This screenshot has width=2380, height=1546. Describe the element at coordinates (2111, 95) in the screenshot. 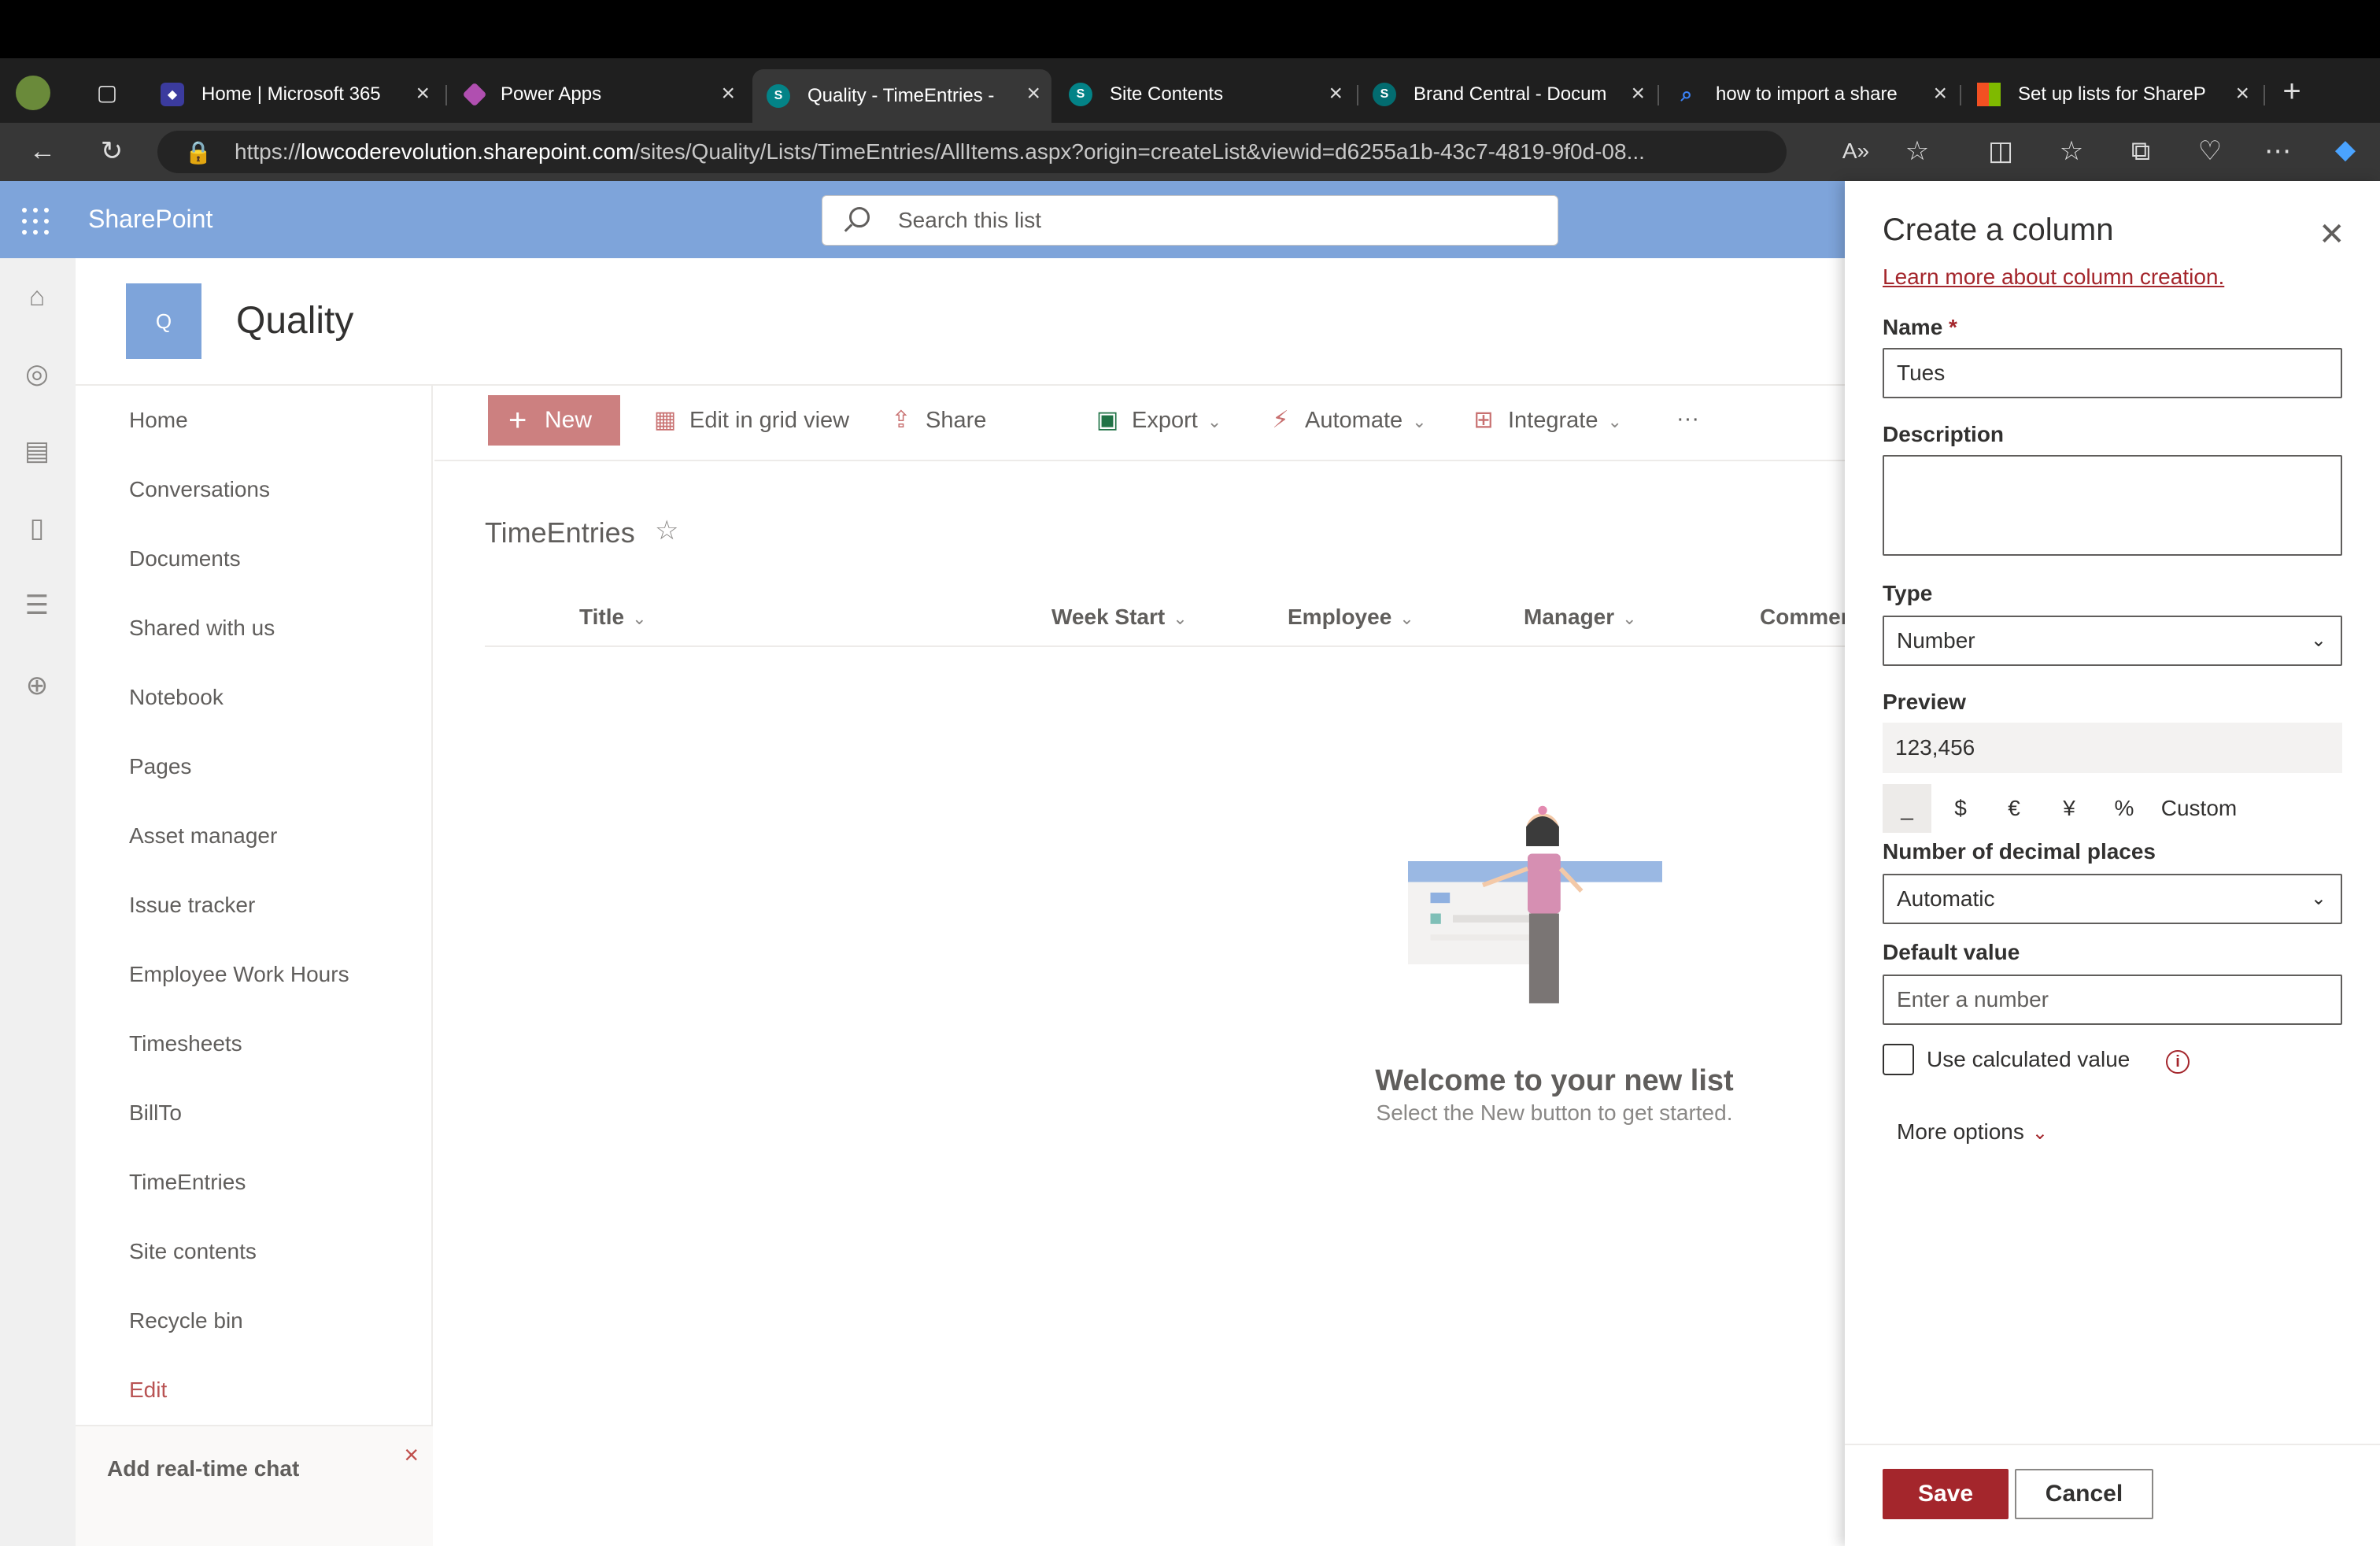

I see `tab-setup-lists: Set up lists for ShareP ×` at that location.